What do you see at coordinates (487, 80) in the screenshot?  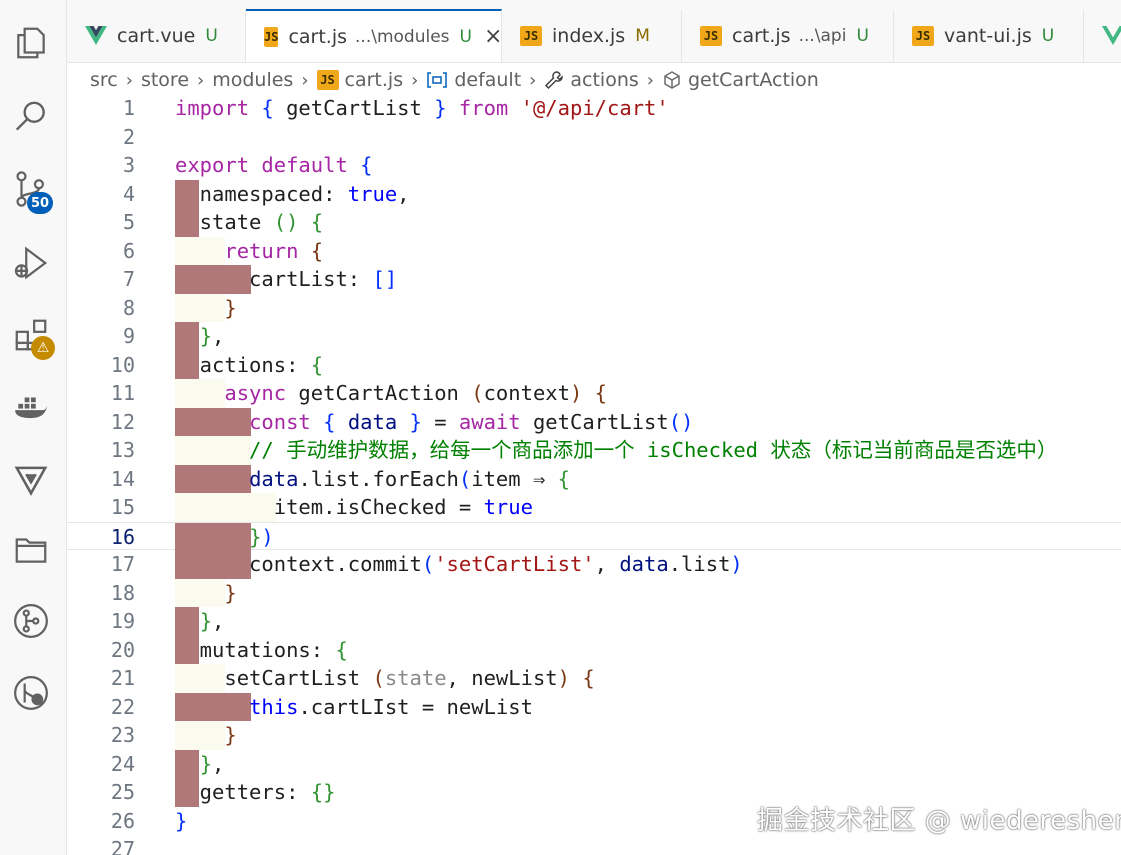 I see `breadcrumb-item-default: default` at bounding box center [487, 80].